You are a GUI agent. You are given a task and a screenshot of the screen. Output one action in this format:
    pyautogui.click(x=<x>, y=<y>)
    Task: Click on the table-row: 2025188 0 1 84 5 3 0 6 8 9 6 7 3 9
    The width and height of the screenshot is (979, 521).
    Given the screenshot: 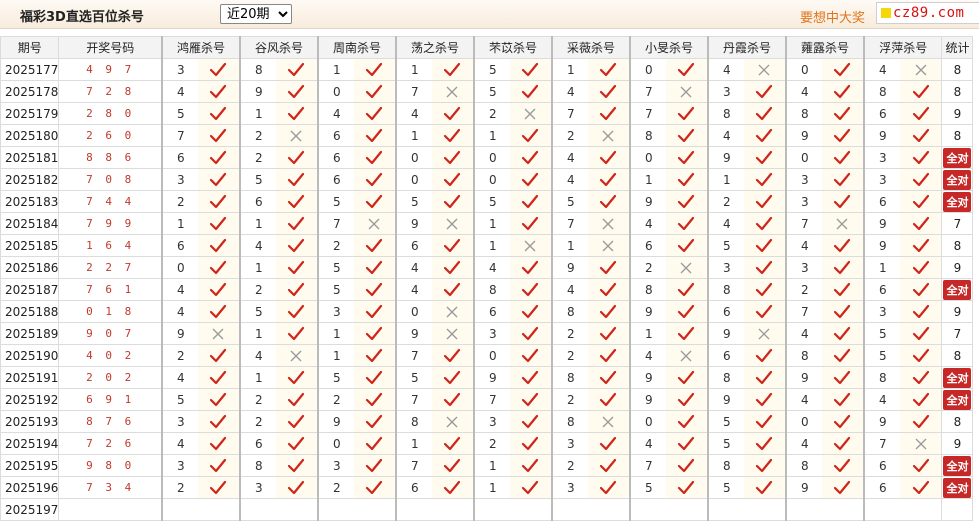 What is the action you would take?
    pyautogui.click(x=487, y=311)
    